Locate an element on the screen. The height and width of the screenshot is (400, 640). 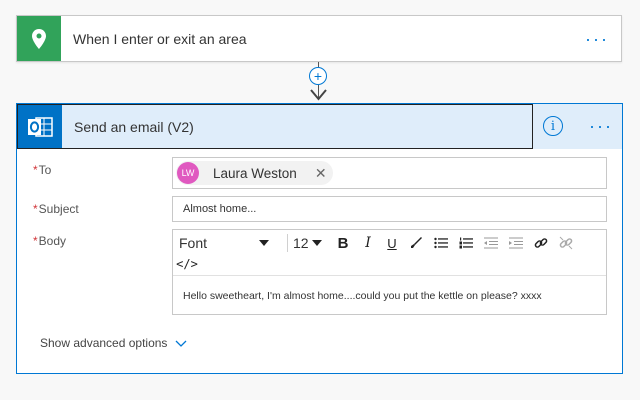
info-icon-label: i is located at coordinates (553, 126).